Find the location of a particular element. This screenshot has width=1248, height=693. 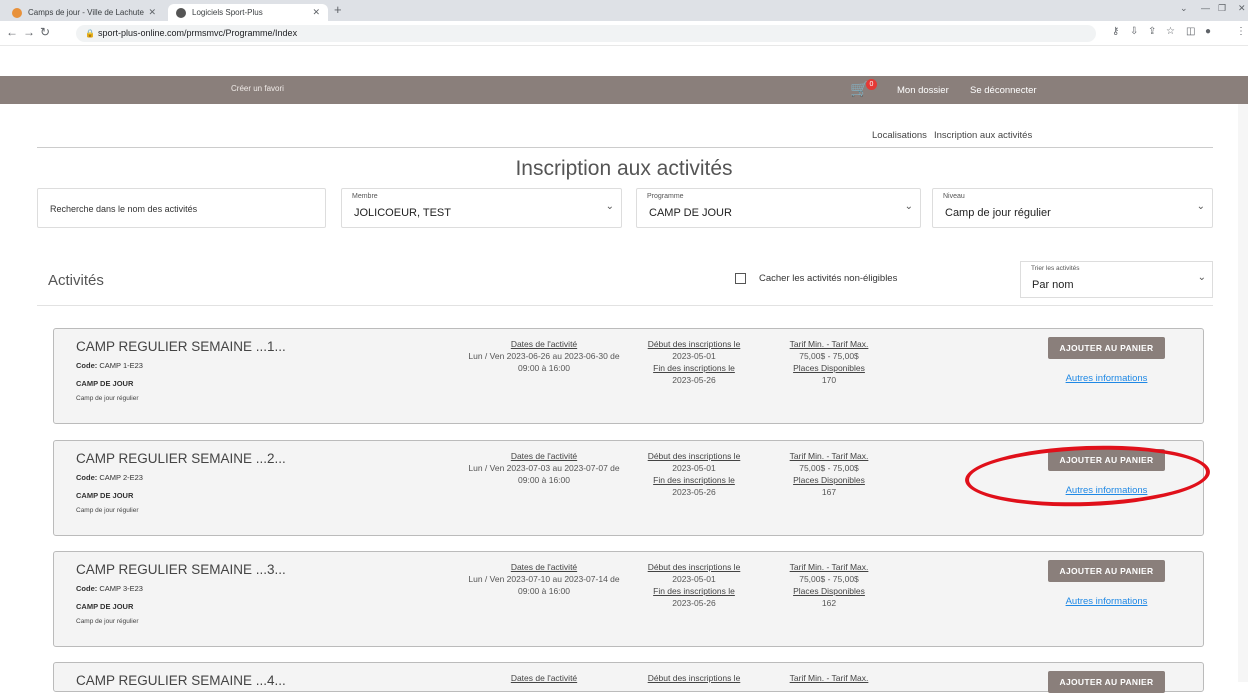

page-title: Inscription aux activités is located at coordinates (624, 168).